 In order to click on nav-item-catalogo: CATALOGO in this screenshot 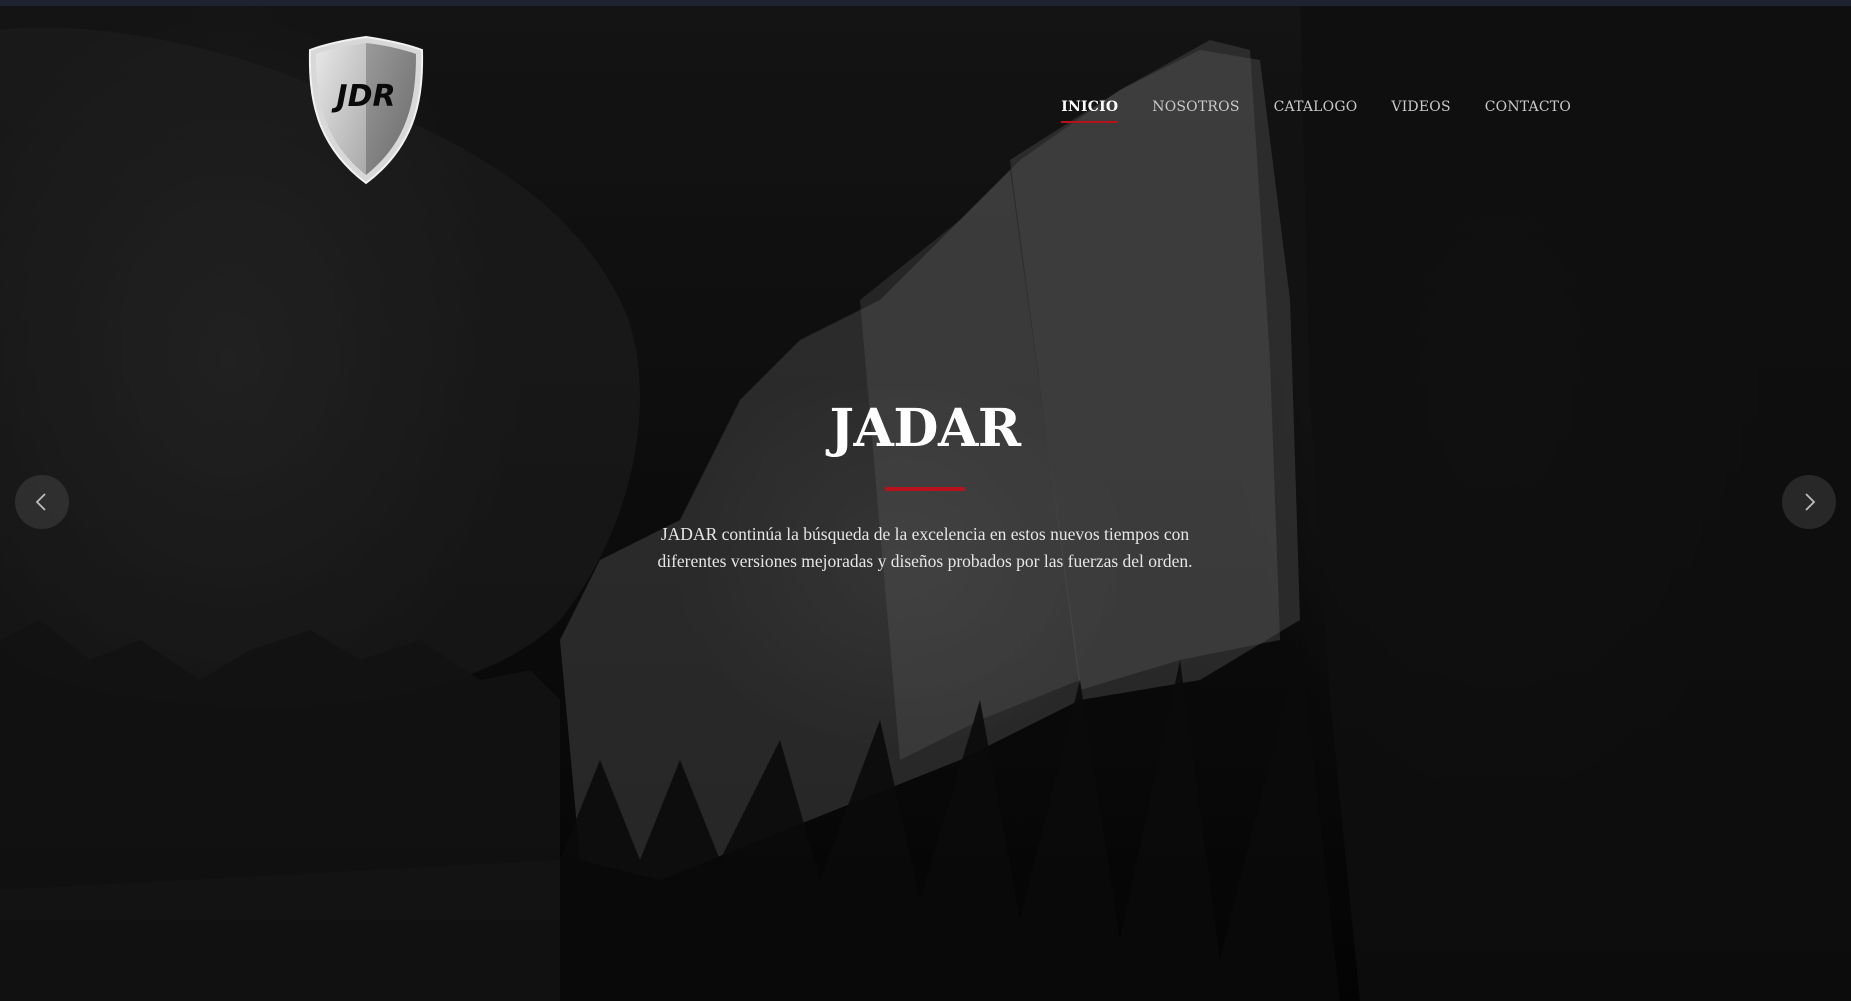, I will do `click(1316, 111)`.